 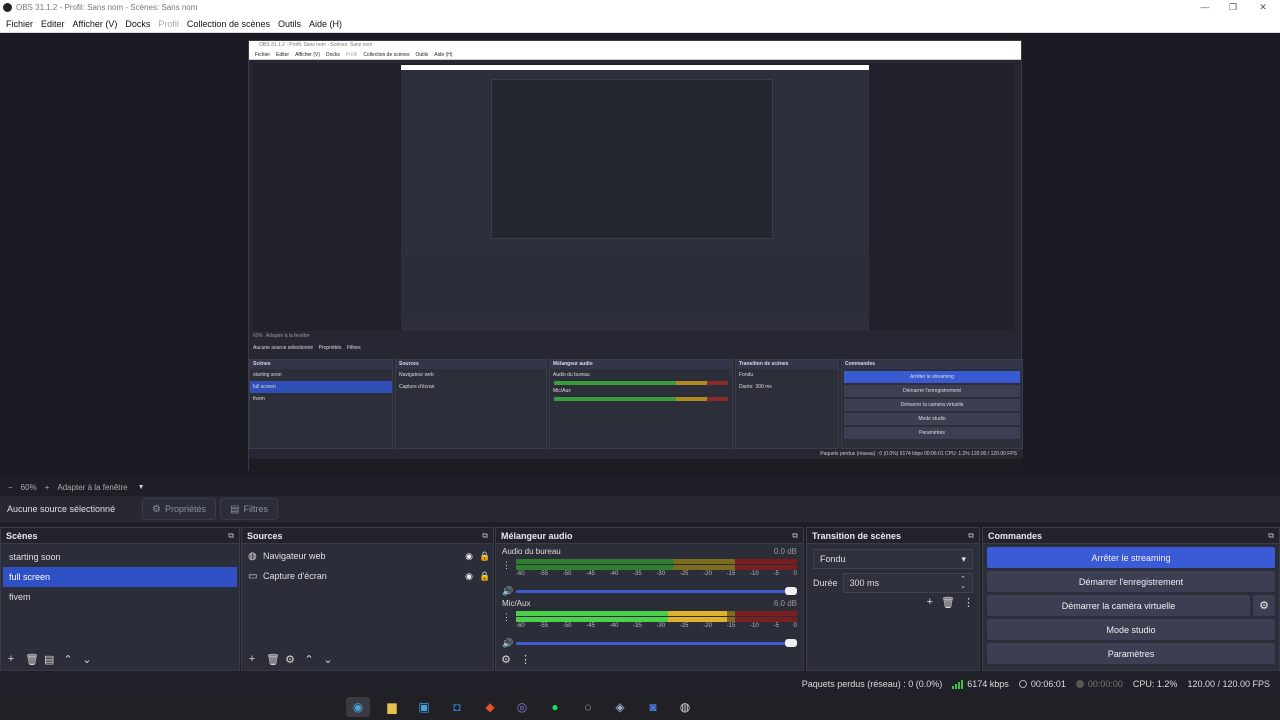 What do you see at coordinates (490, 707) in the screenshot?
I see `brave-icon: ◆` at bounding box center [490, 707].